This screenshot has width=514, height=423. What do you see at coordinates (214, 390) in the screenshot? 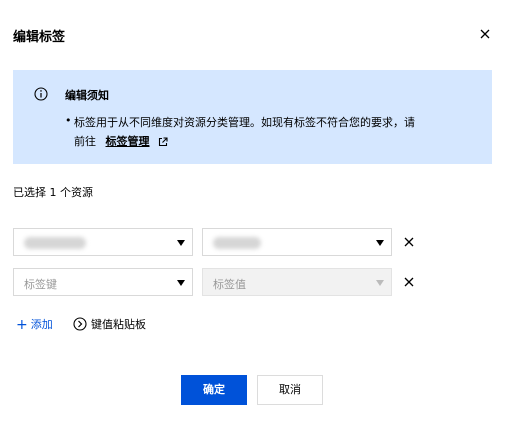
I see `confirm-button: 确定` at bounding box center [214, 390].